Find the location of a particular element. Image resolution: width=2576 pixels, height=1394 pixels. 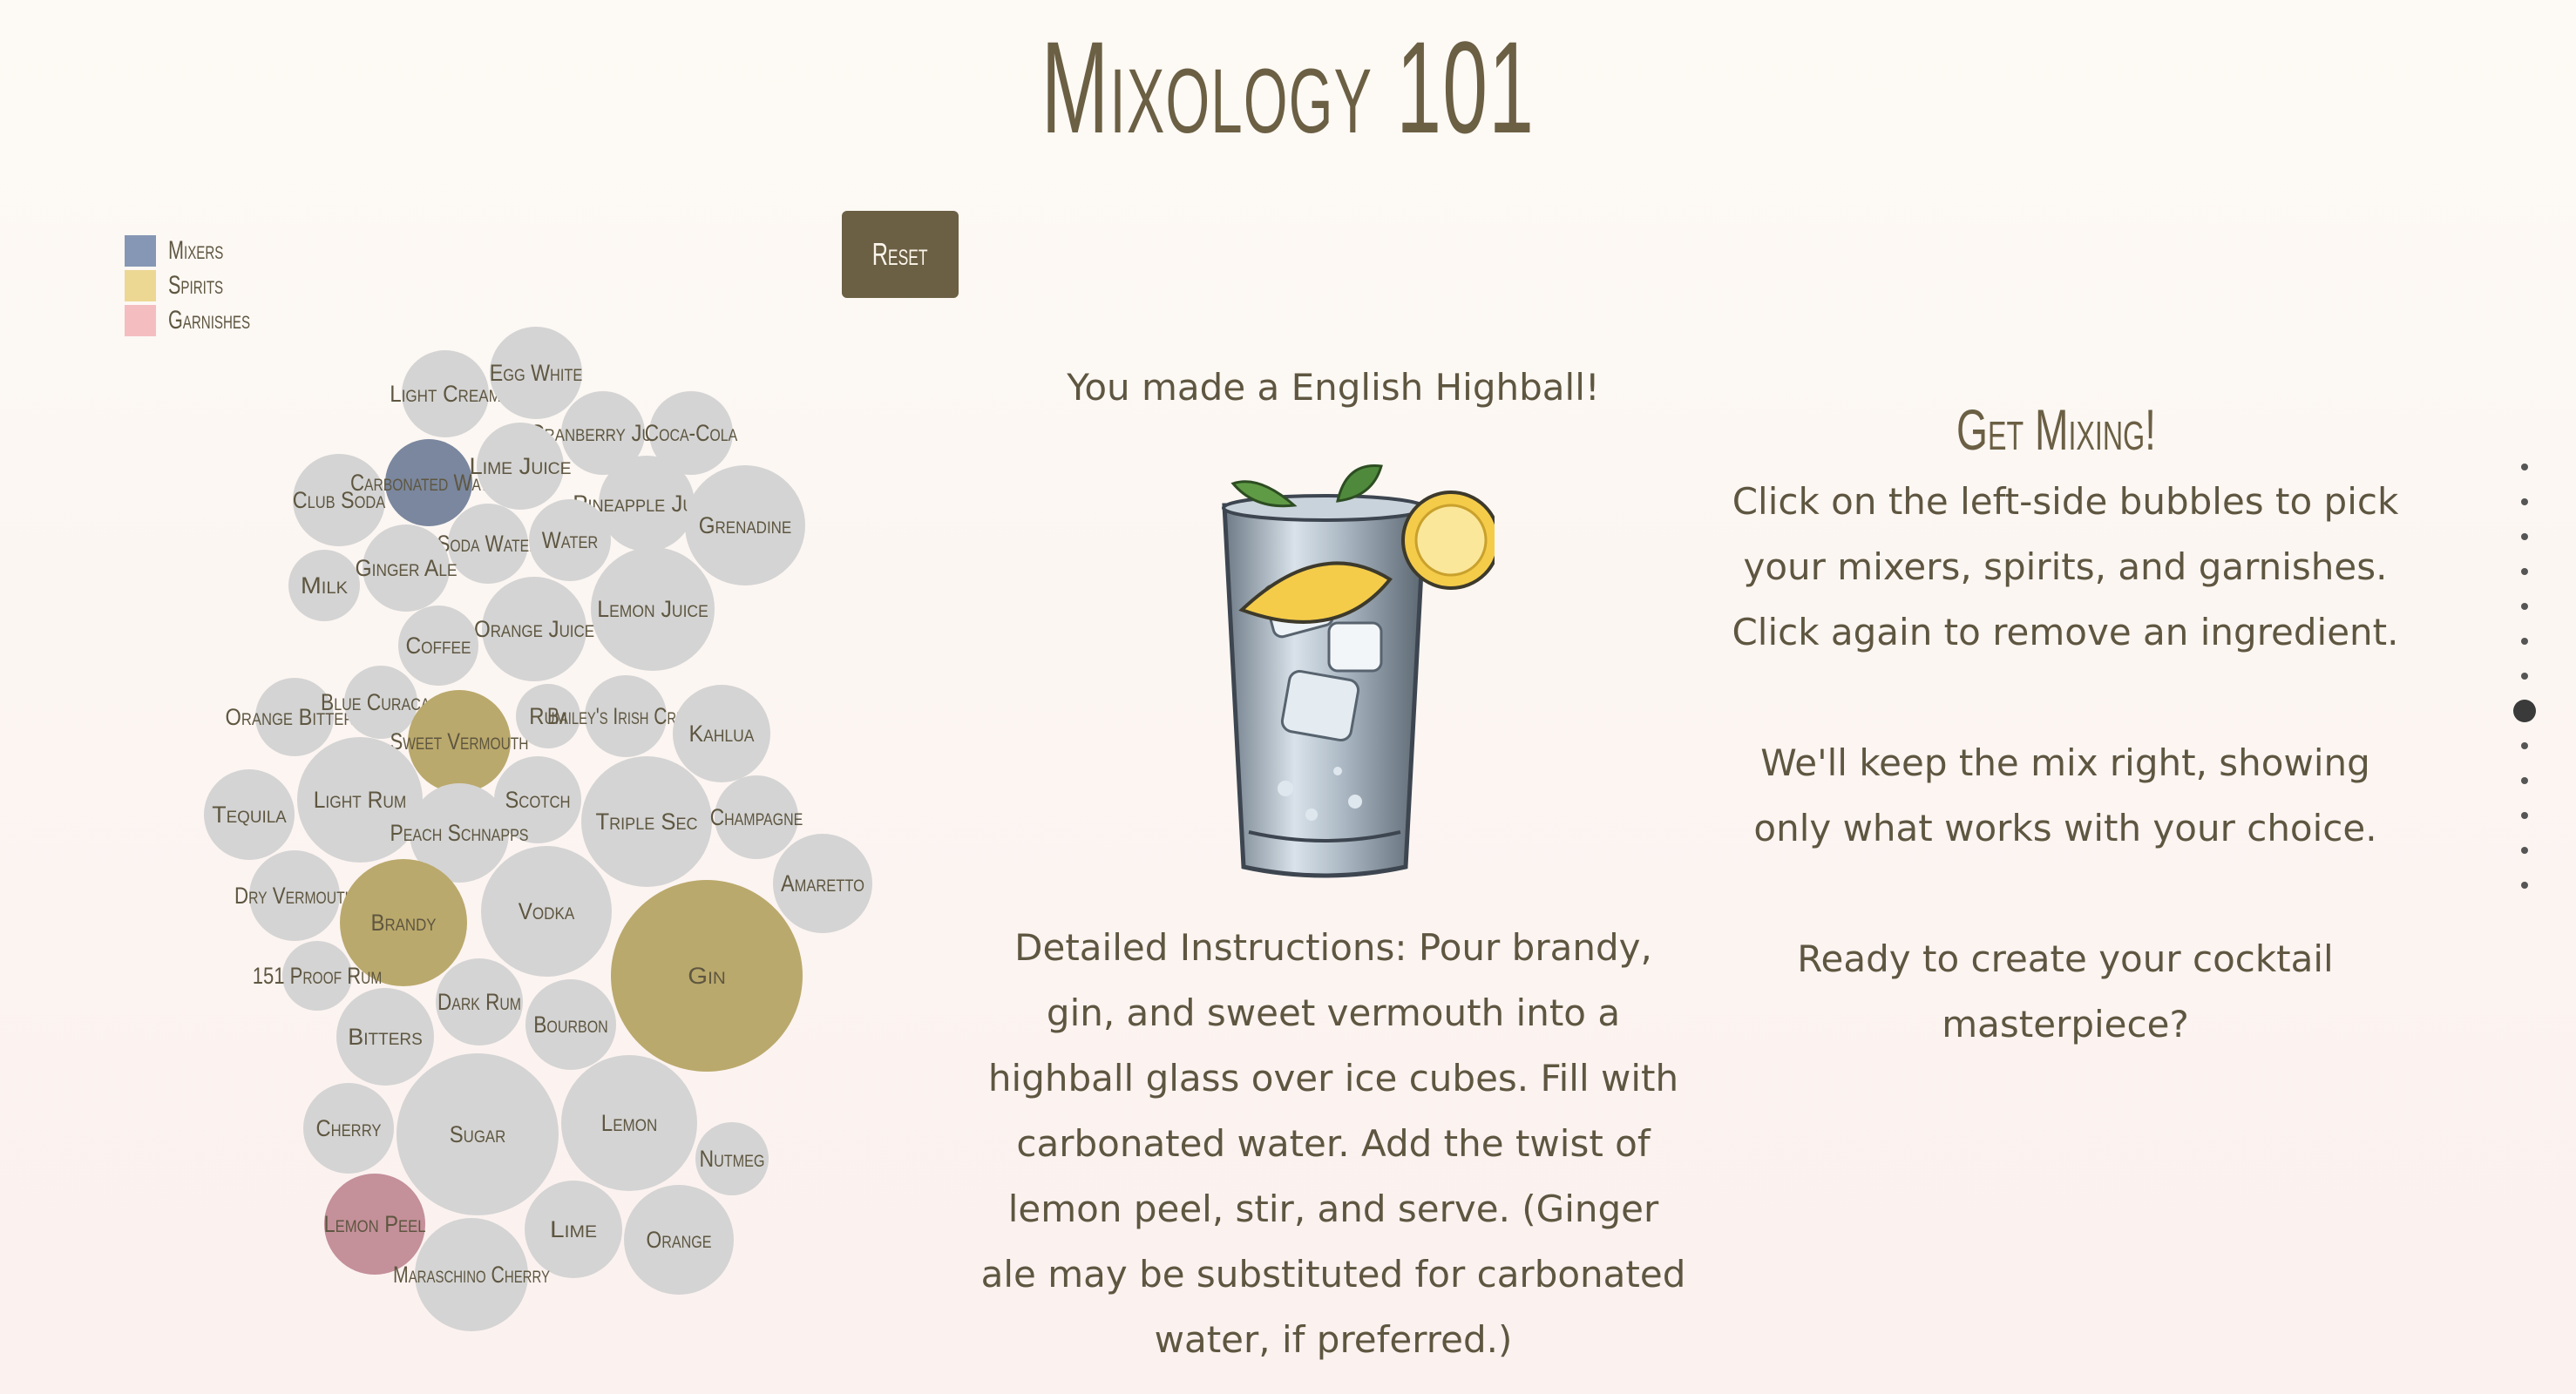

bubble-vodka: Vodka is located at coordinates (546, 911).